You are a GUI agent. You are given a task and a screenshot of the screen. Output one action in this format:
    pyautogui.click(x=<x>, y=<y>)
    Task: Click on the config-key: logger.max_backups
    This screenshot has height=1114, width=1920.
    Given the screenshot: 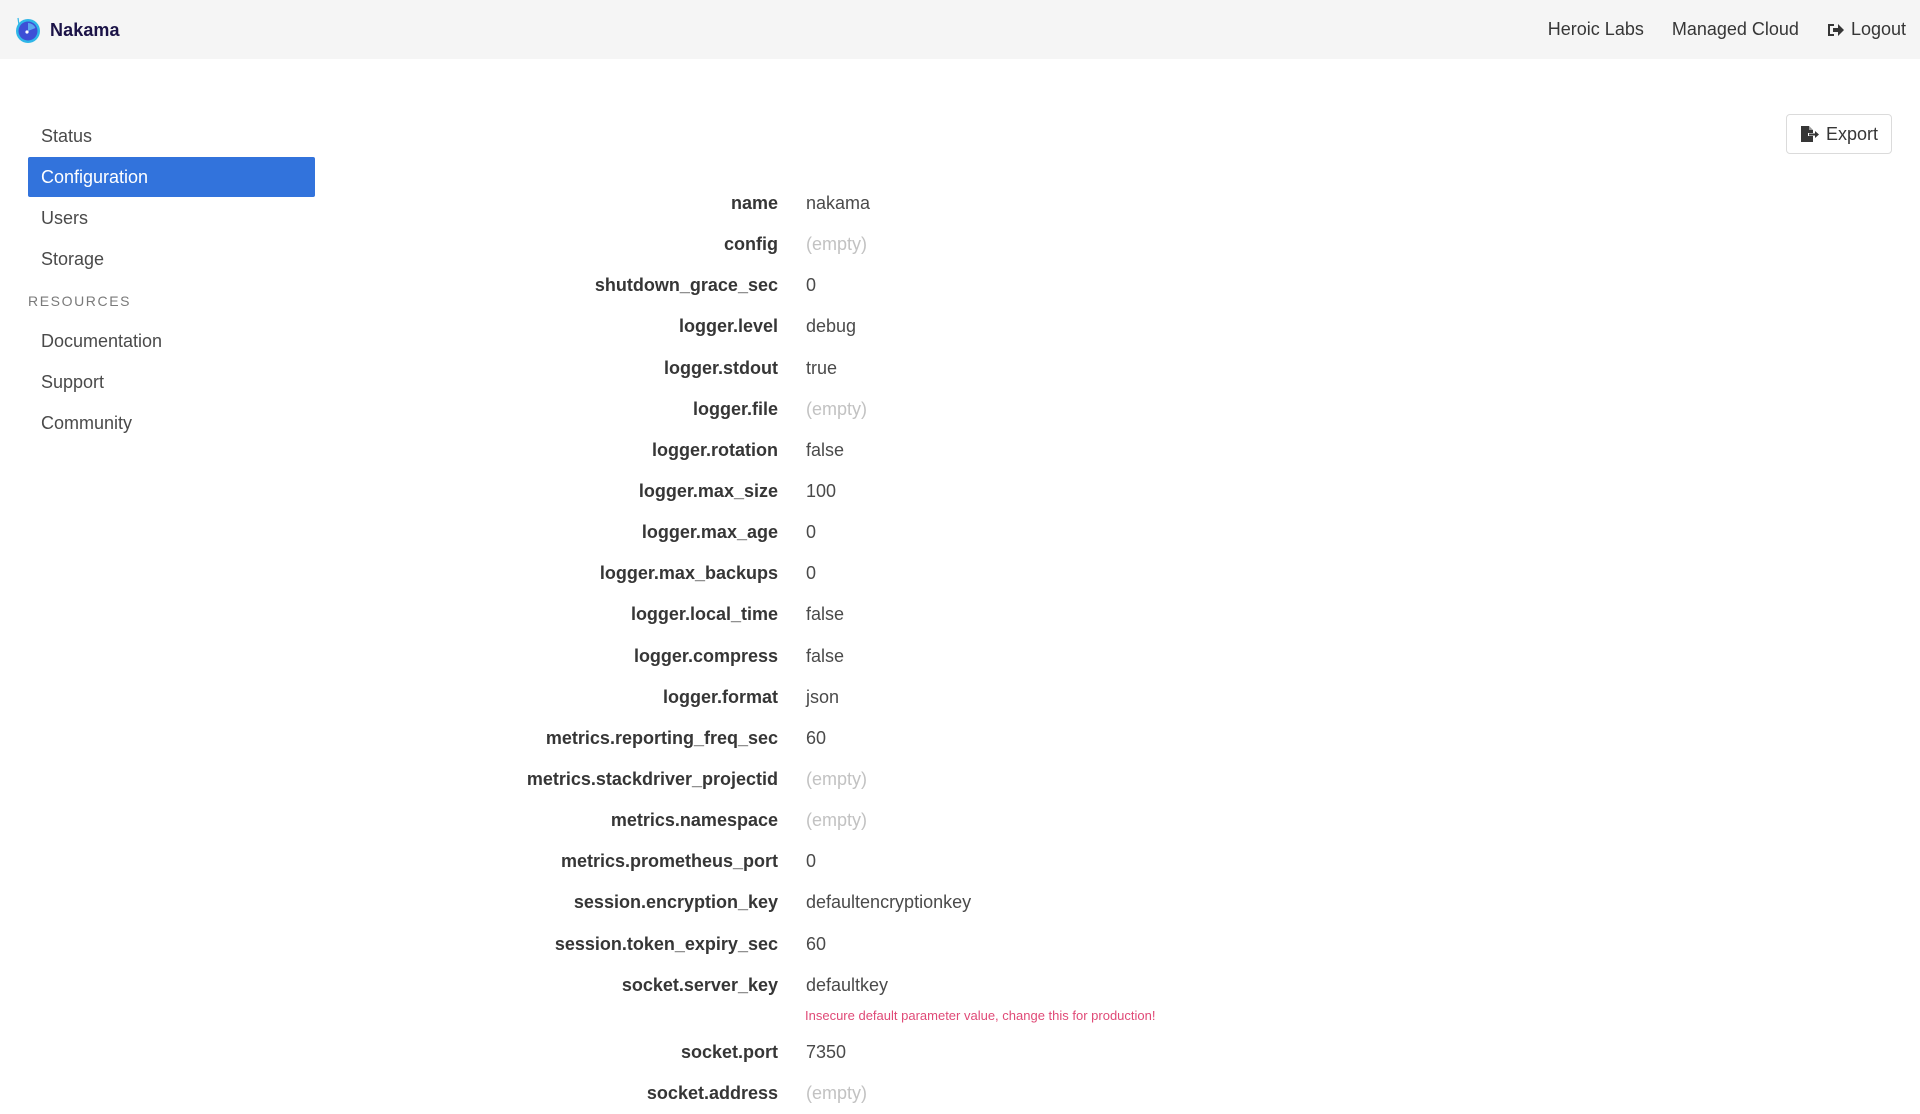 What is the action you would take?
    pyautogui.click(x=688, y=573)
    